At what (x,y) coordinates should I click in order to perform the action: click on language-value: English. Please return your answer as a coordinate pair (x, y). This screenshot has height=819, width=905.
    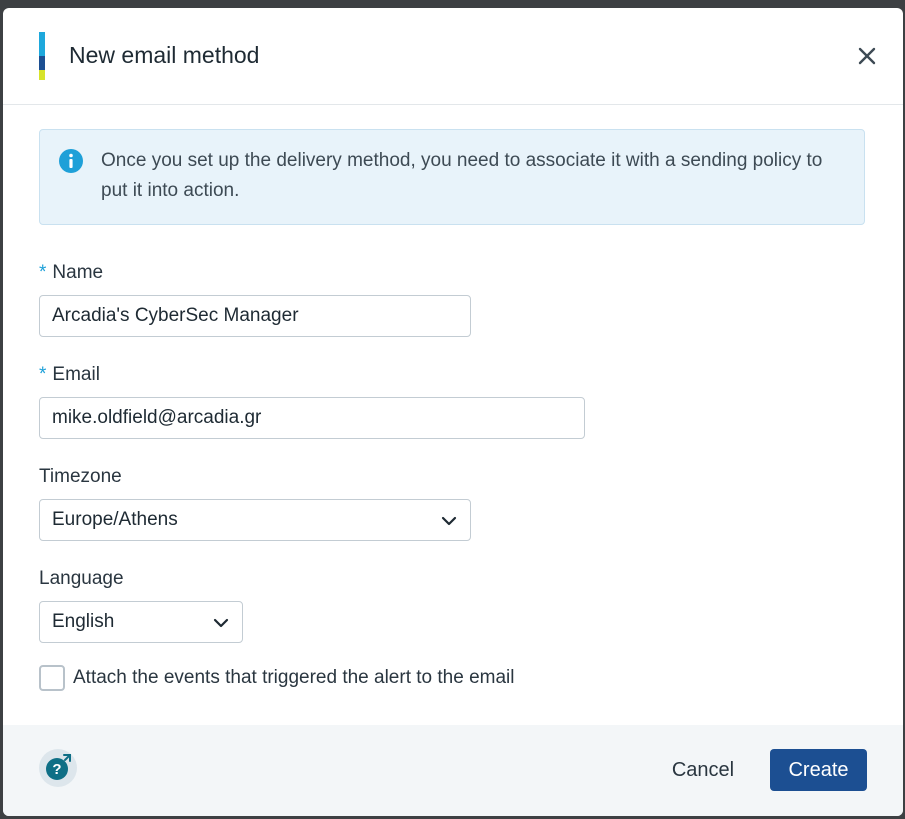
    Looking at the image, I should click on (83, 621).